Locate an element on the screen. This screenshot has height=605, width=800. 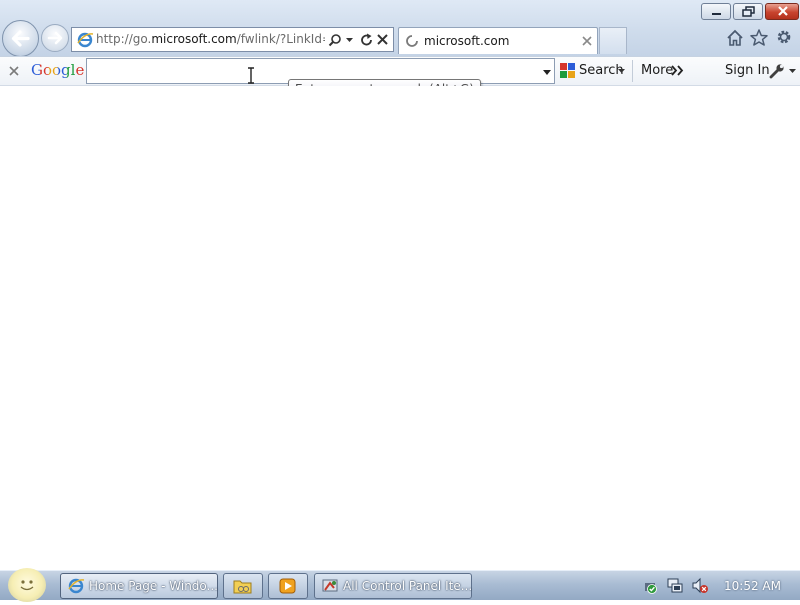
media-player-icon is located at coordinates (287, 586).